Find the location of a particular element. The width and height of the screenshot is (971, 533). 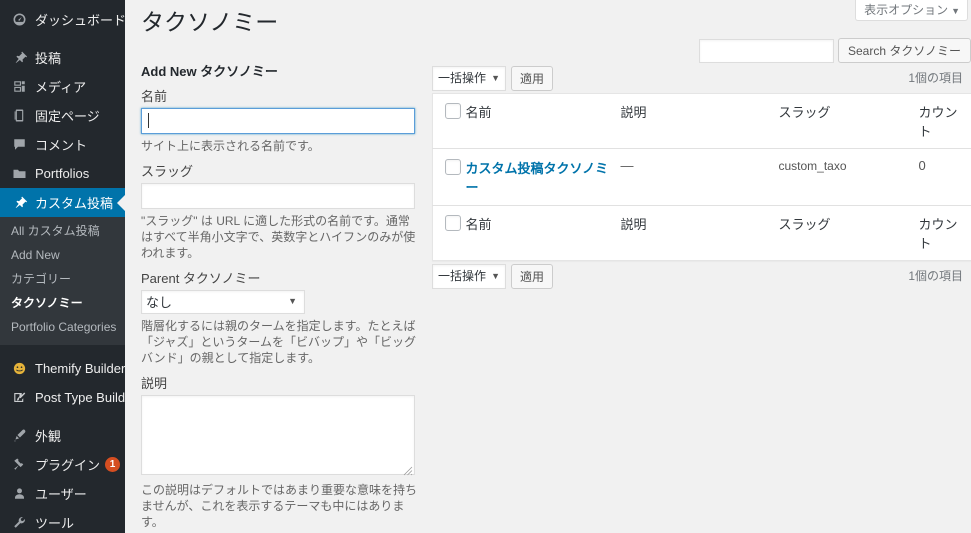

bulk-apply-button-bottom: 適用 is located at coordinates (532, 276).